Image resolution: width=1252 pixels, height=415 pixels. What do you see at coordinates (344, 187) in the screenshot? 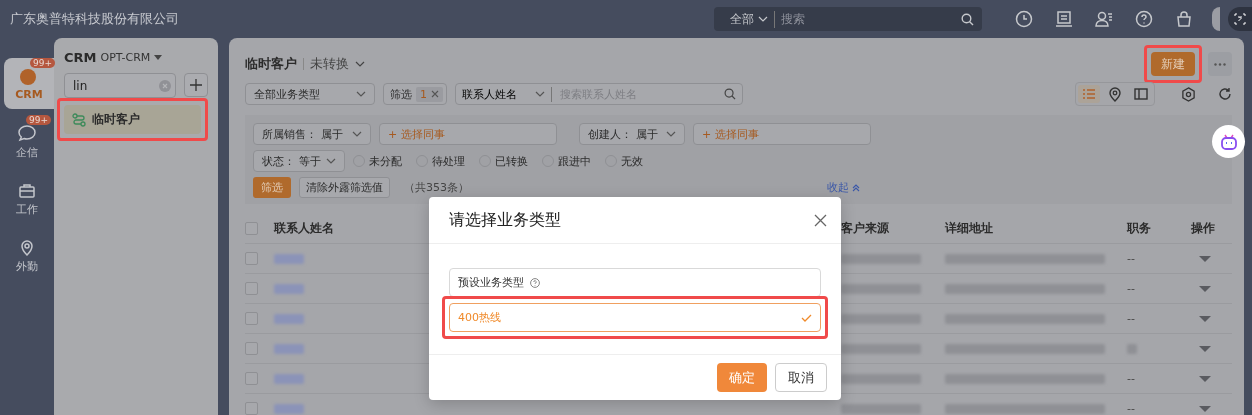
I see `clear-filters-button: 清除外露筛选值` at bounding box center [344, 187].